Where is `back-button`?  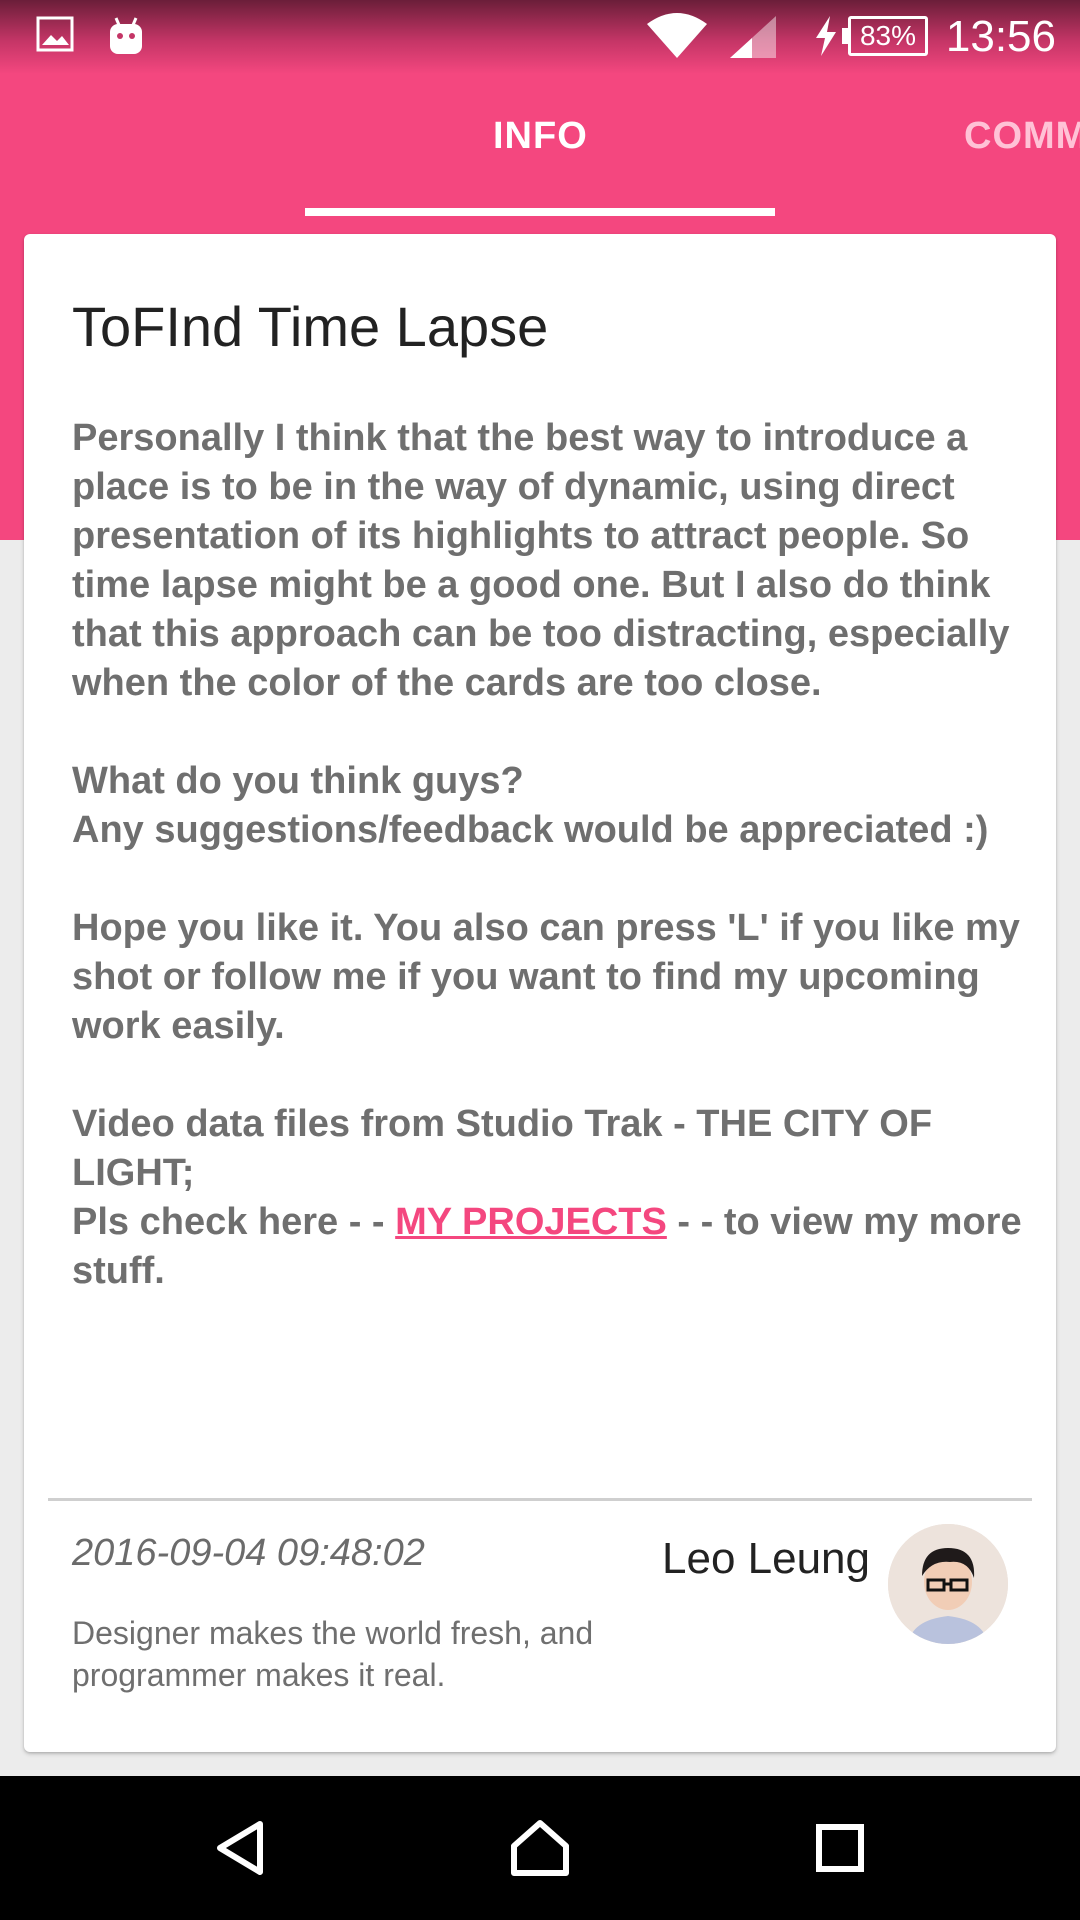
back-button is located at coordinates (240, 1848).